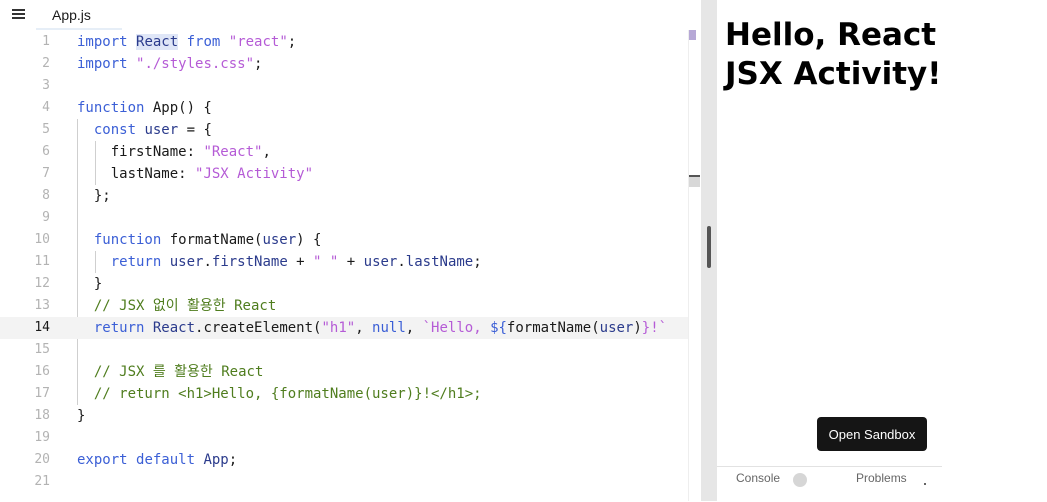 The width and height of the screenshot is (1047, 502). What do you see at coordinates (157, 460) in the screenshot?
I see `code-text: export default App;` at bounding box center [157, 460].